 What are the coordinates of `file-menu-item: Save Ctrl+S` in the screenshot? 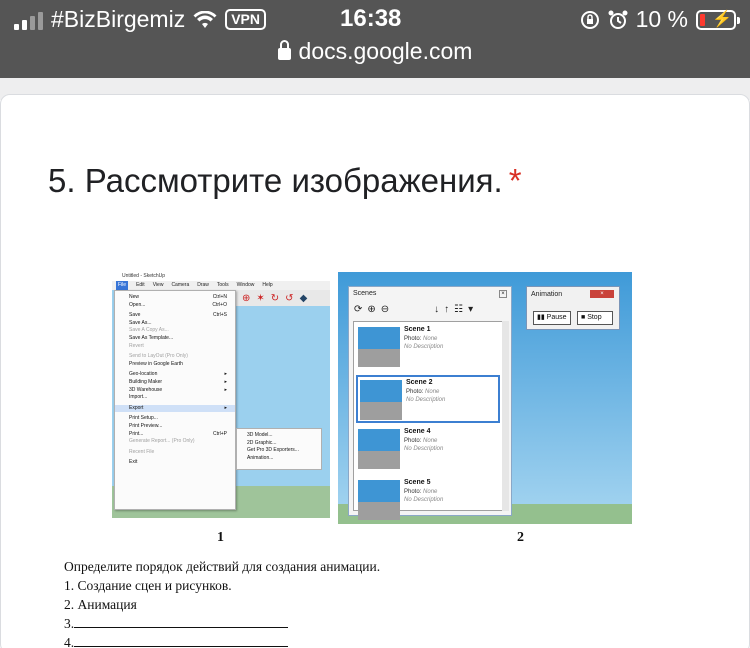 It's located at (175, 316).